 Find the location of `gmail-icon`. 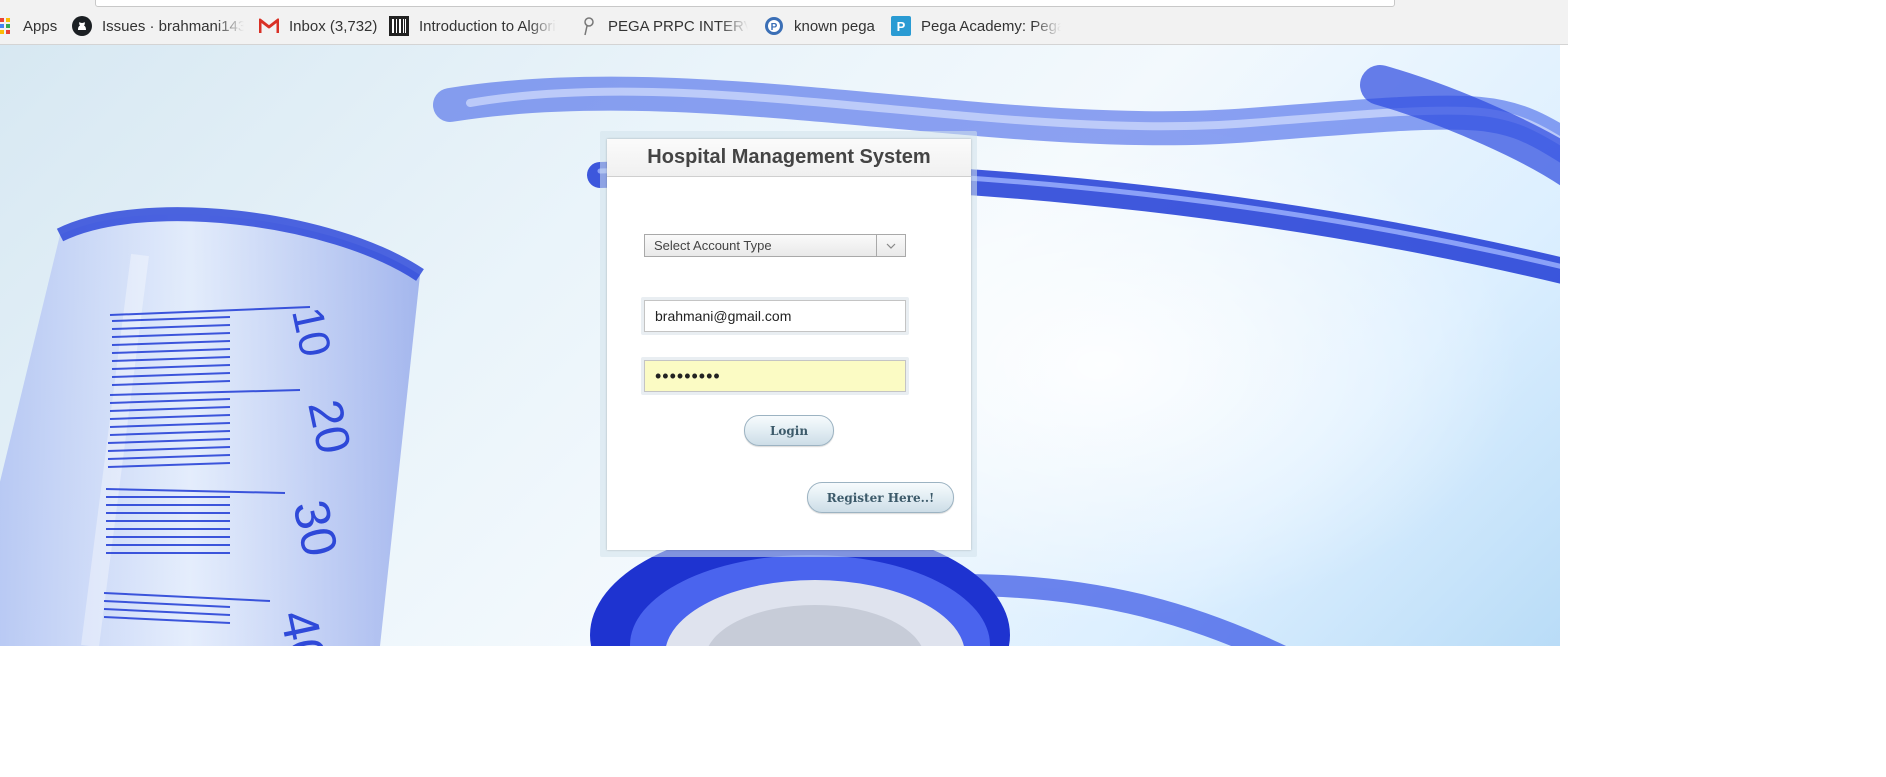

gmail-icon is located at coordinates (269, 26).